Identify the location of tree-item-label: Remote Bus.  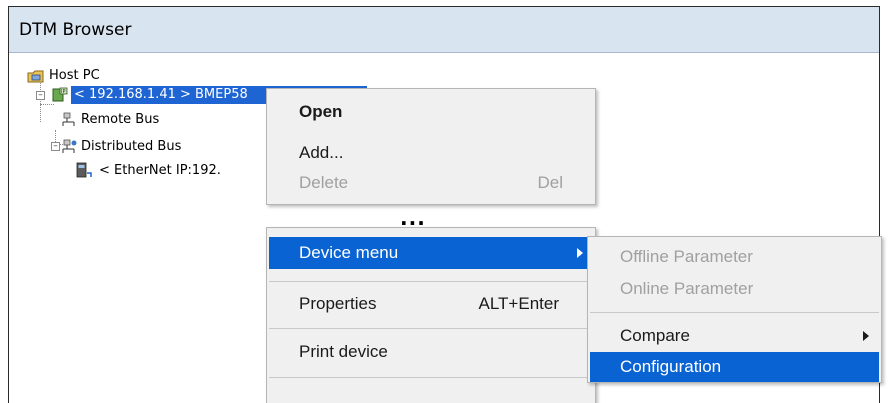
(120, 119).